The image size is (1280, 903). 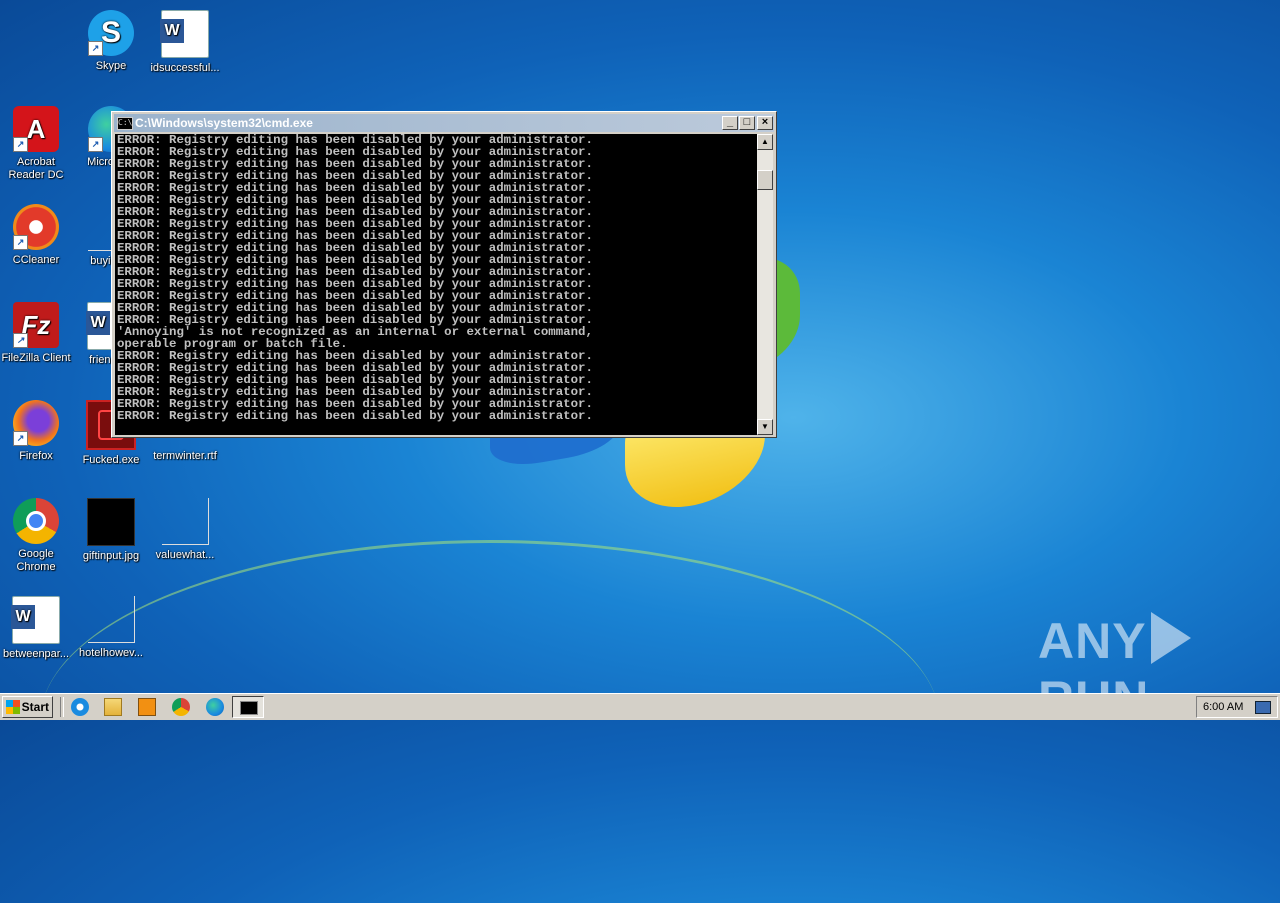 What do you see at coordinates (62, 707) in the screenshot?
I see `taskbar-separator` at bounding box center [62, 707].